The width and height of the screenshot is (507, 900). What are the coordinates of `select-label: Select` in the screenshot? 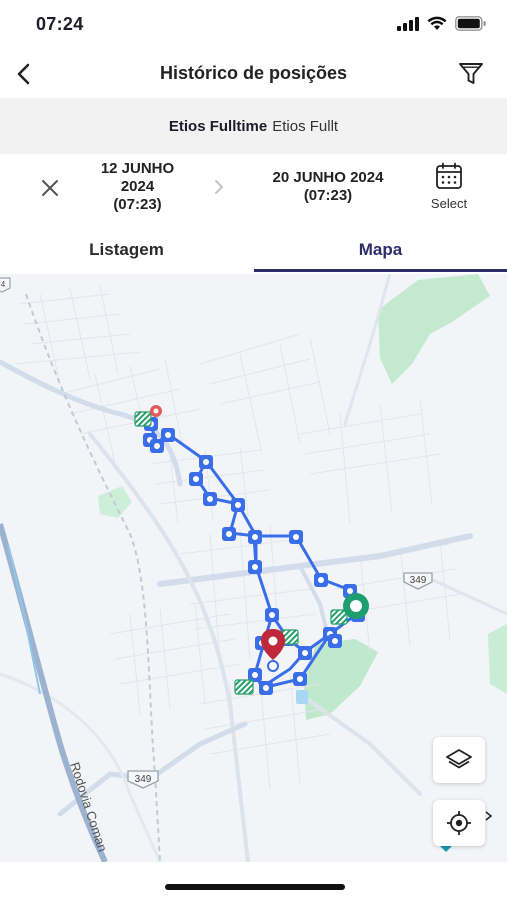 It's located at (449, 203).